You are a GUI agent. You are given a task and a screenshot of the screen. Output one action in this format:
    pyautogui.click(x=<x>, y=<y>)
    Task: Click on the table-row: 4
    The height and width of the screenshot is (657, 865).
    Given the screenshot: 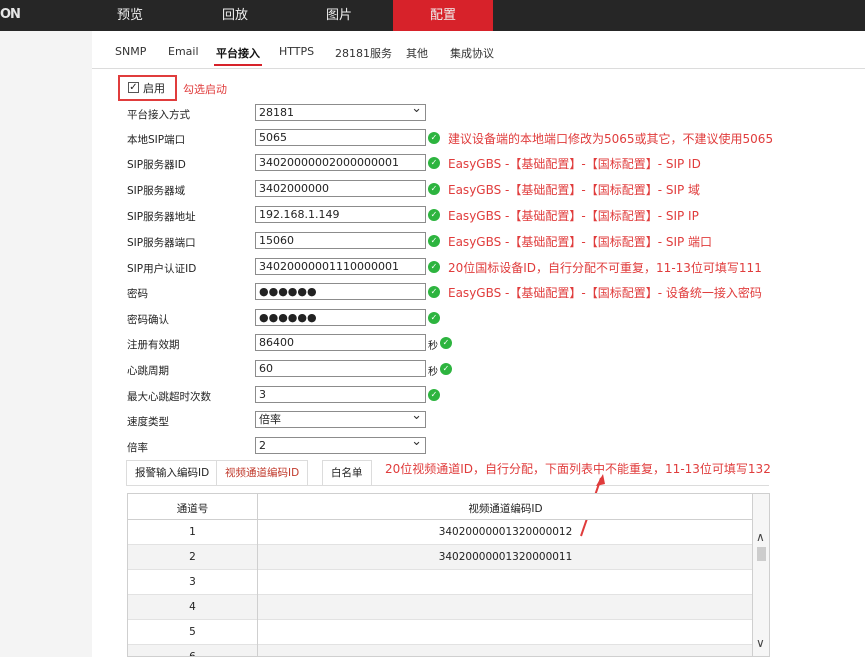 What is the action you would take?
    pyautogui.click(x=440, y=607)
    